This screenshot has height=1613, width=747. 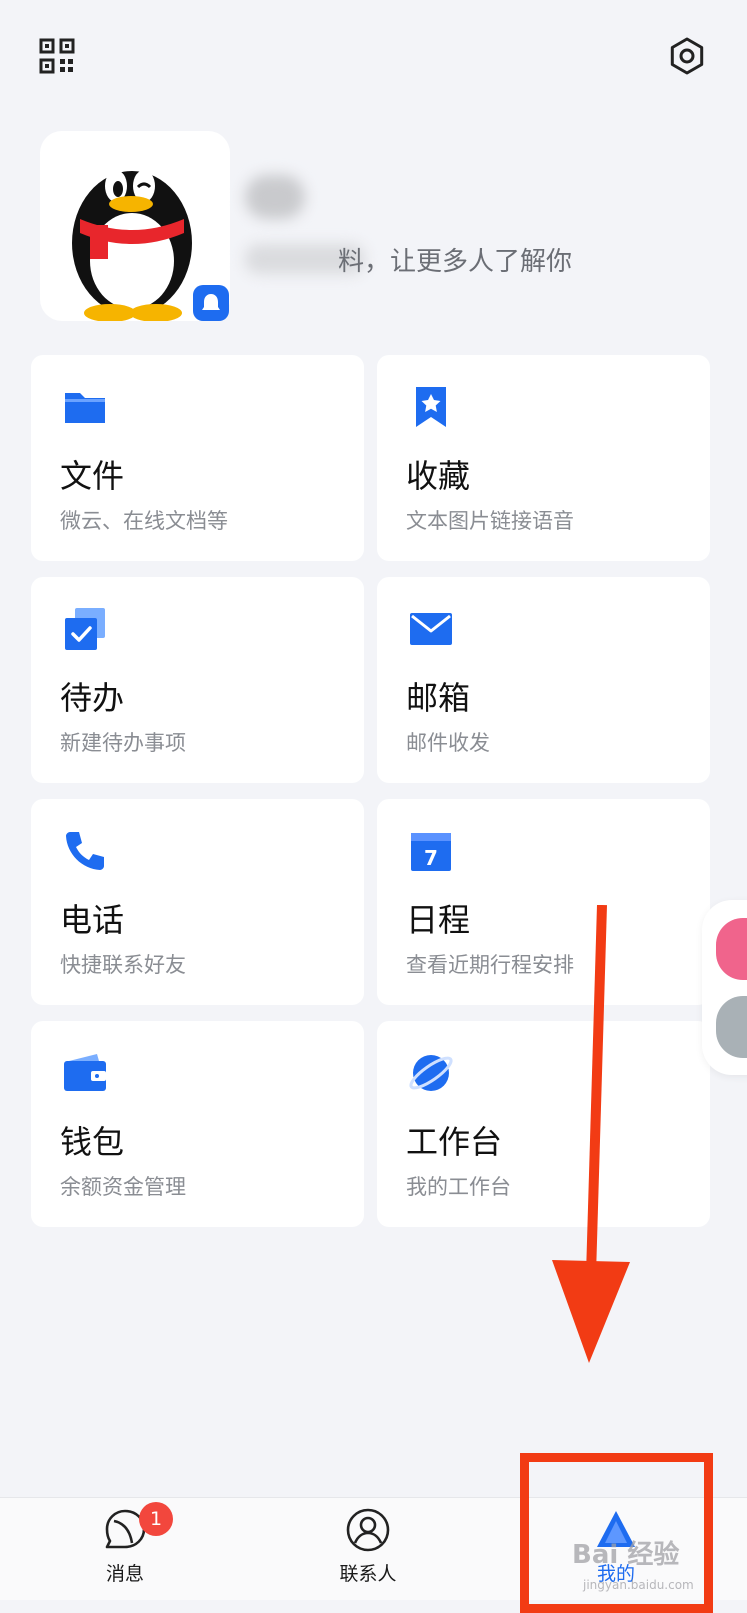 What do you see at coordinates (275, 197) in the screenshot?
I see `nickname-blurred` at bounding box center [275, 197].